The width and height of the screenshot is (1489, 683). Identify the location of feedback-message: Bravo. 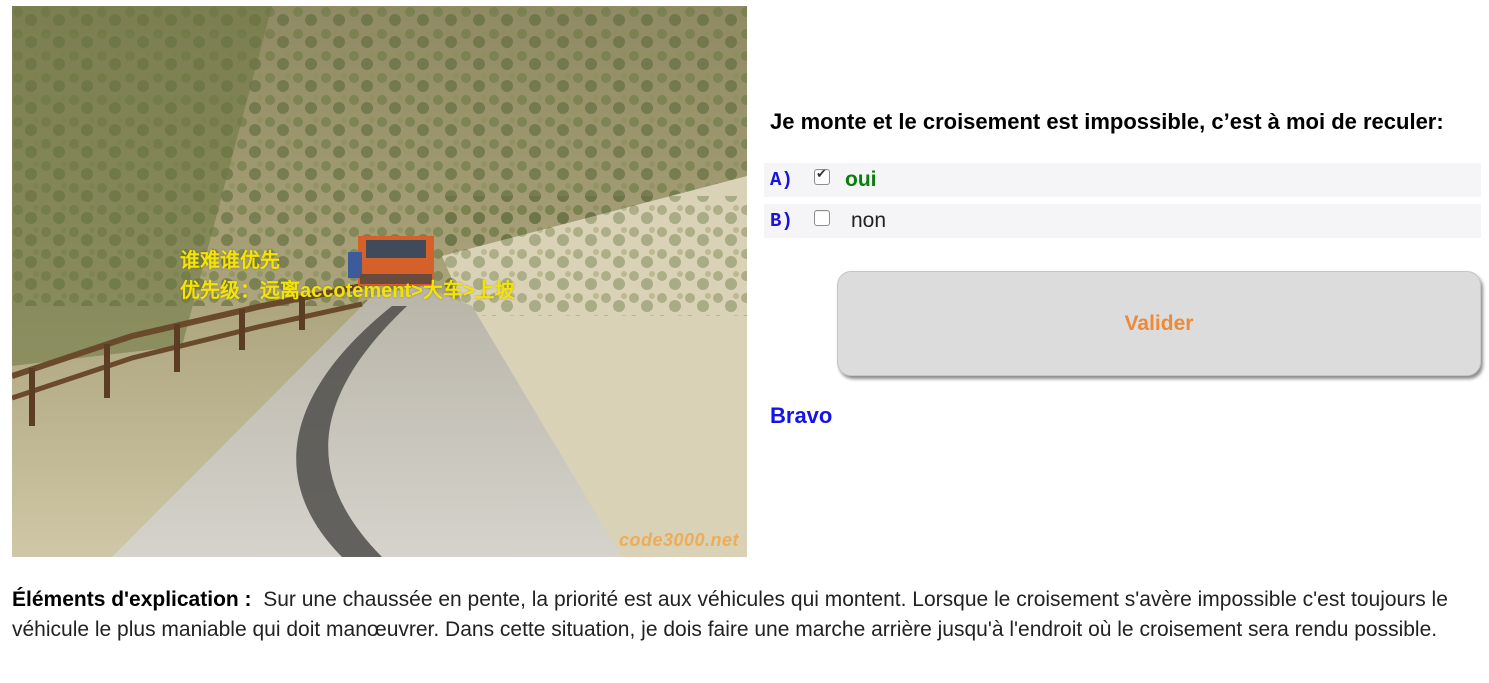
(801, 415).